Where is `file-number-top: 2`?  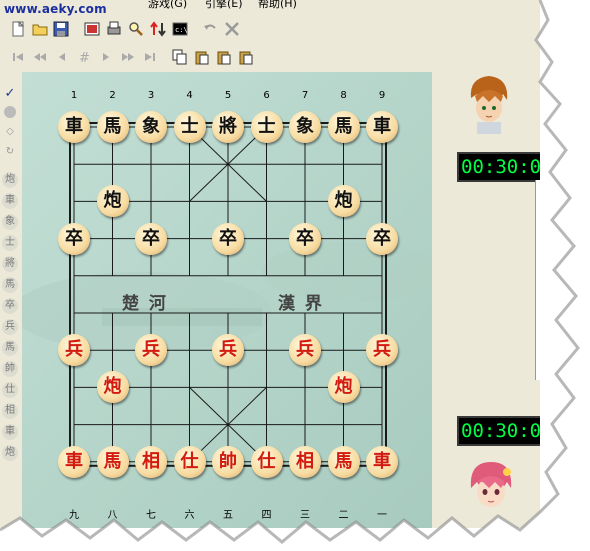 file-number-top: 2 is located at coordinates (112, 95).